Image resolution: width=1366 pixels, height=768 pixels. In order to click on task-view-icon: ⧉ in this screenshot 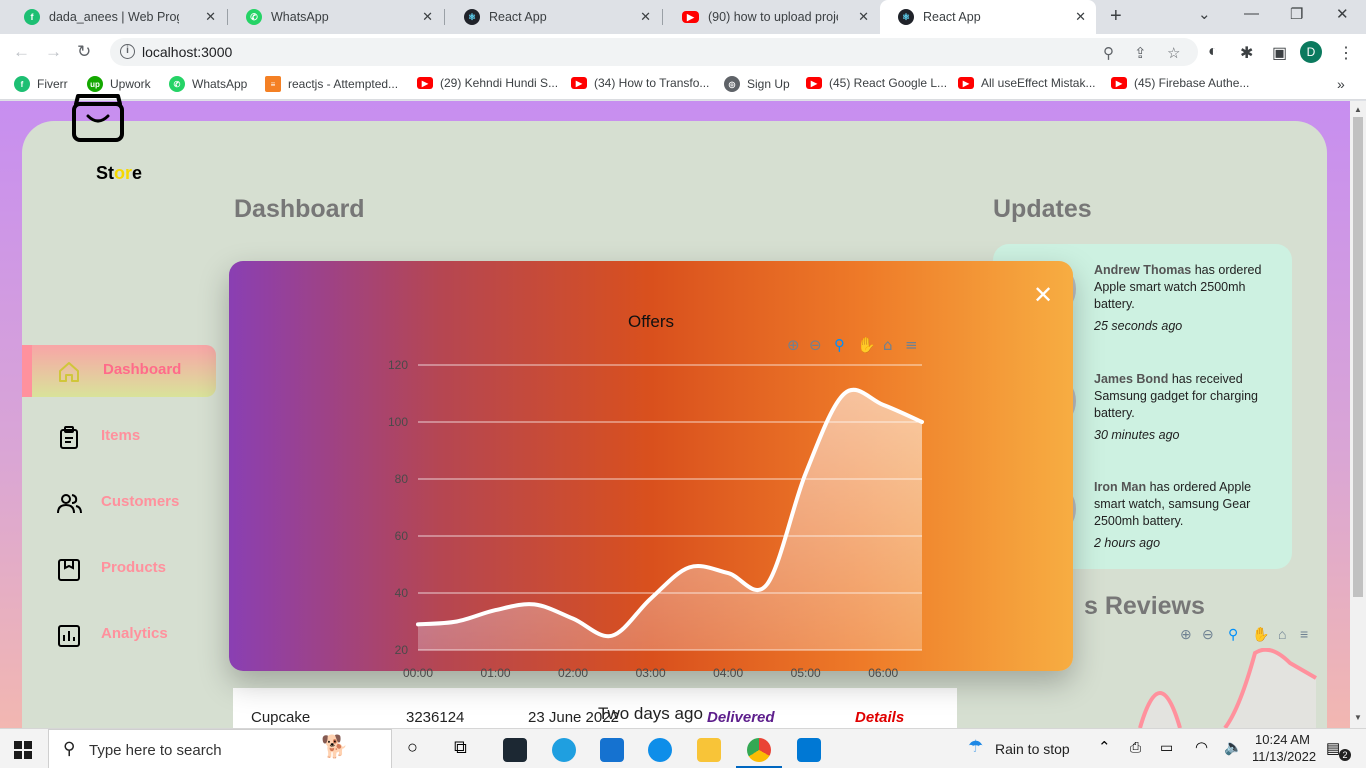, I will do `click(460, 747)`.